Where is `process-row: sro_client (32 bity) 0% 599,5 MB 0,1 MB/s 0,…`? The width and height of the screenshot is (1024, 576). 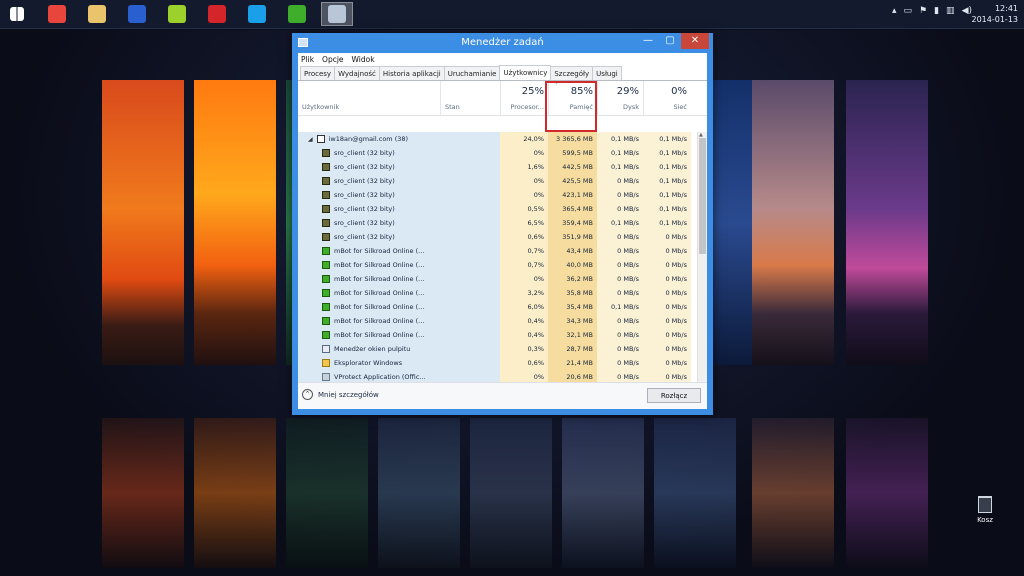 process-row: sro_client (32 bity) 0% 599,5 MB 0,1 MB/s 0,… is located at coordinates (494, 153).